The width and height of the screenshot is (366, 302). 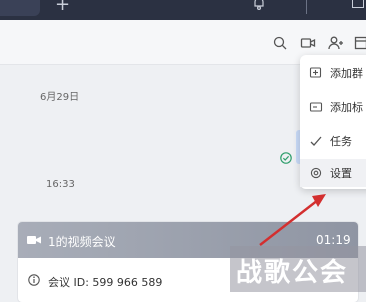 I want to click on menu-item-task: 任务, so click(x=333, y=141).